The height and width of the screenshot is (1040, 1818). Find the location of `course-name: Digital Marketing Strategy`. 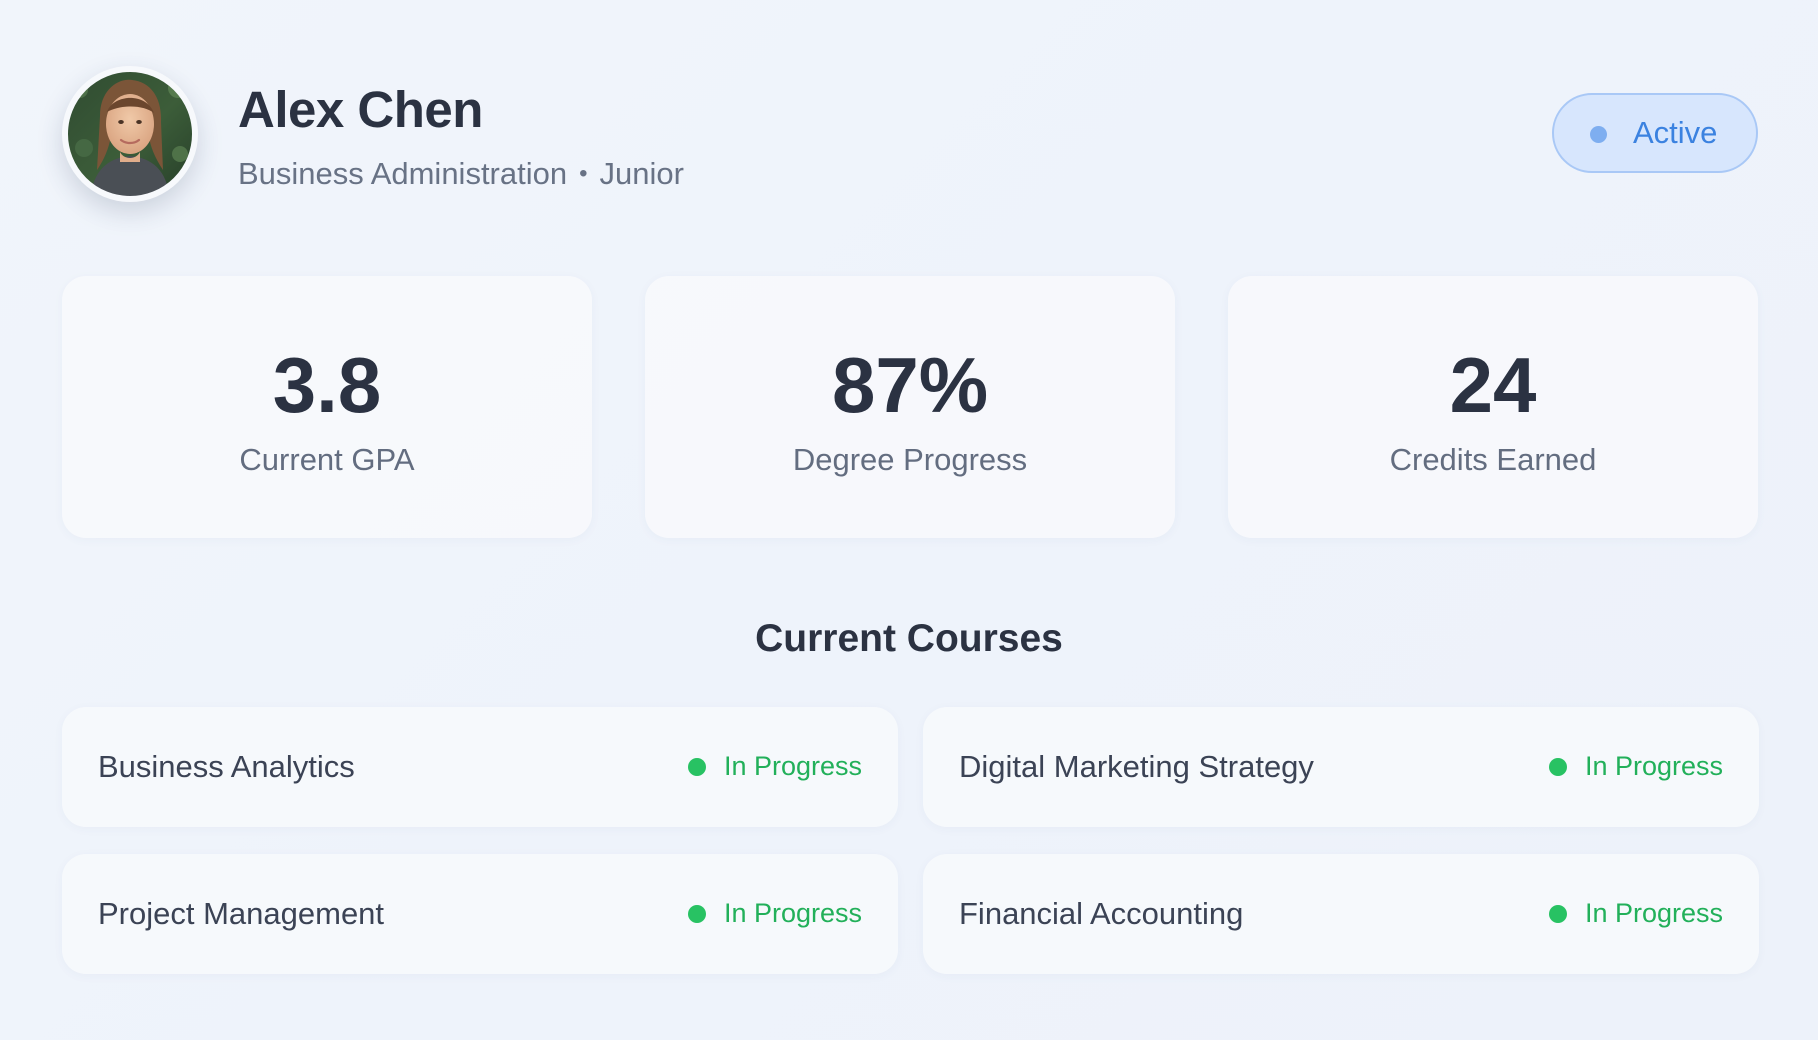

course-name: Digital Marketing Strategy is located at coordinates (1136, 766).